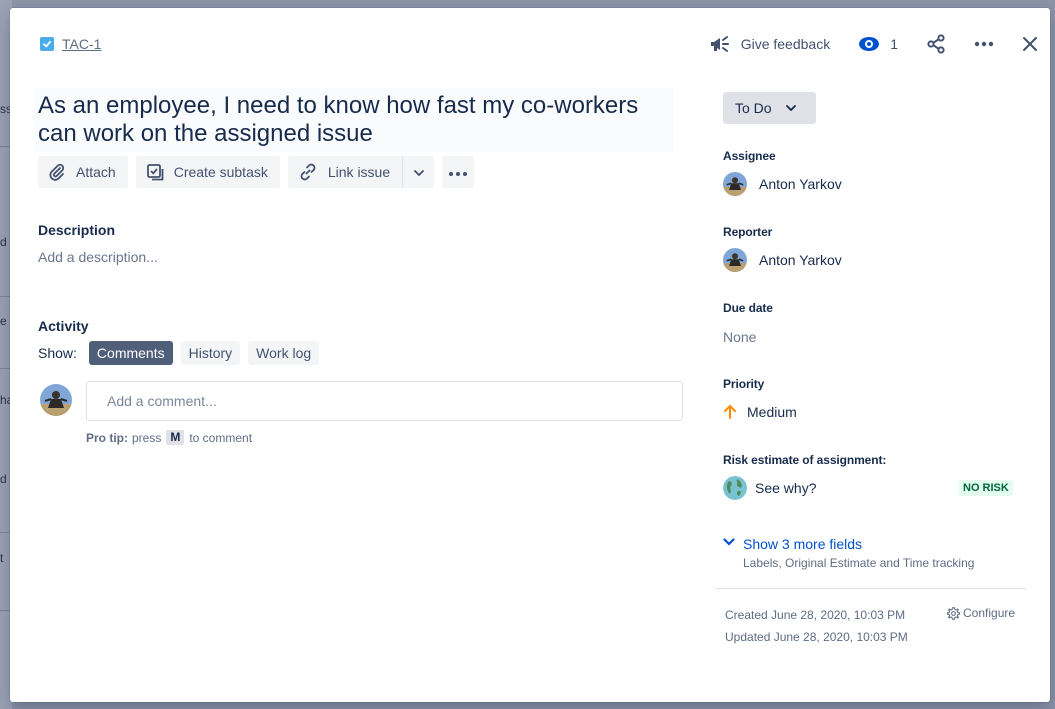 This screenshot has height=709, width=1055. I want to click on close-icon, so click(1030, 44).